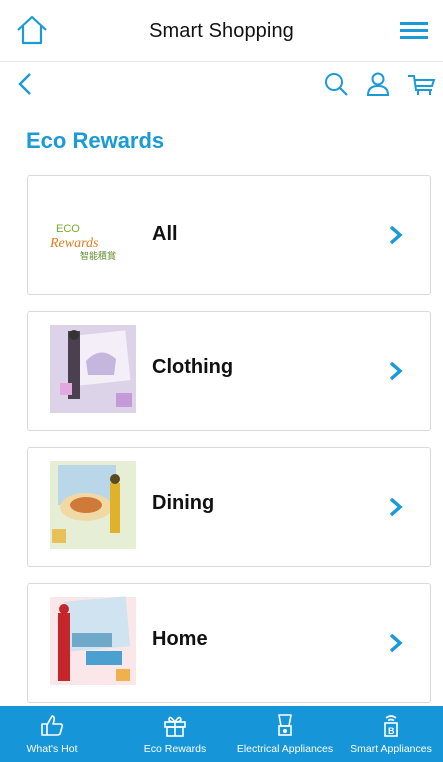 Image resolution: width=443 pixels, height=762 pixels. I want to click on menu-icon, so click(414, 31).